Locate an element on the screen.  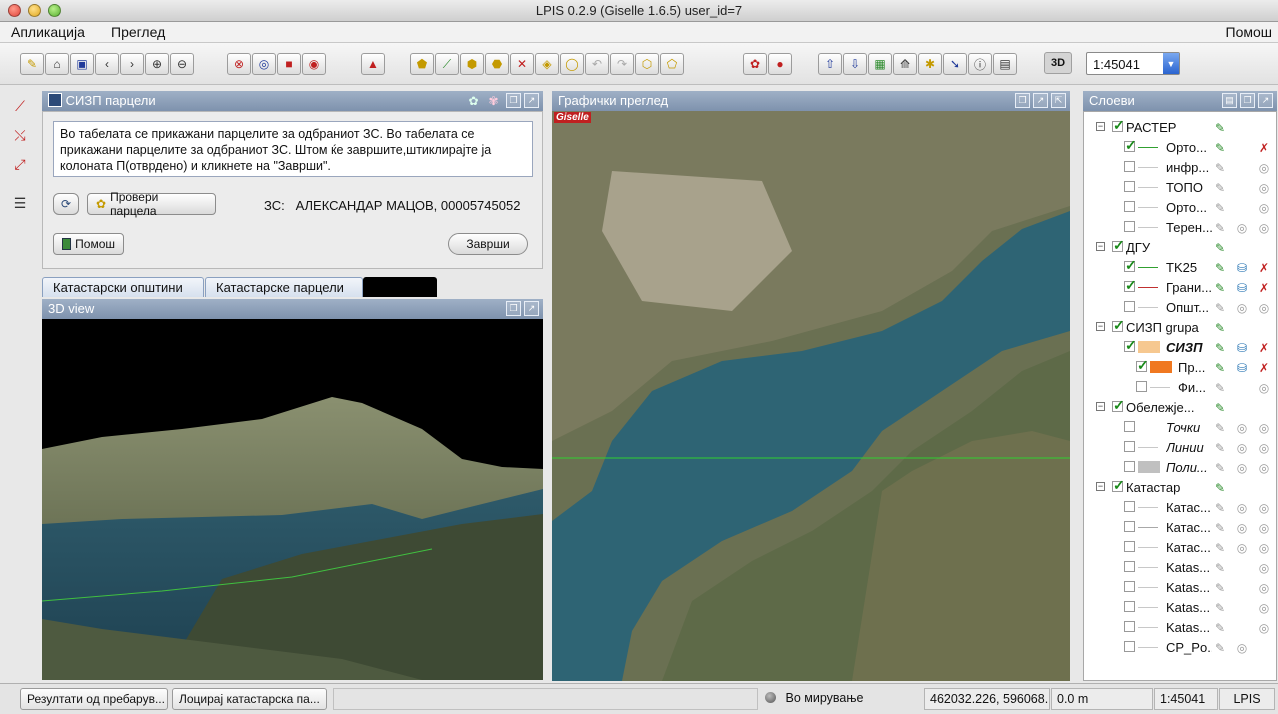
select-rect-icon: ■ is located at coordinates (289, 64).